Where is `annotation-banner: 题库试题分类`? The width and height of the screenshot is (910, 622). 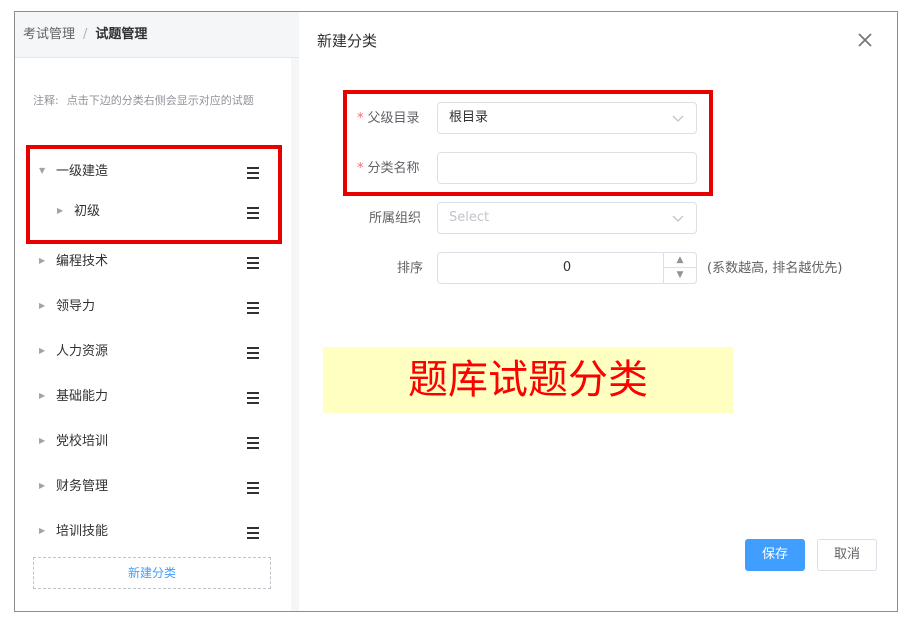
annotation-banner: 题库试题分类 is located at coordinates (528, 380).